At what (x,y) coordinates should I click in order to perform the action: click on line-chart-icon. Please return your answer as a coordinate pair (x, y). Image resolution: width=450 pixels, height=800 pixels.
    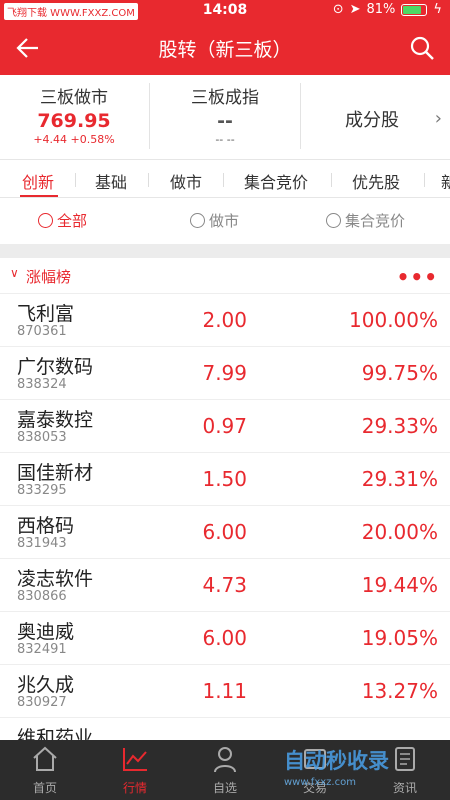
    Looking at the image, I should click on (135, 759).